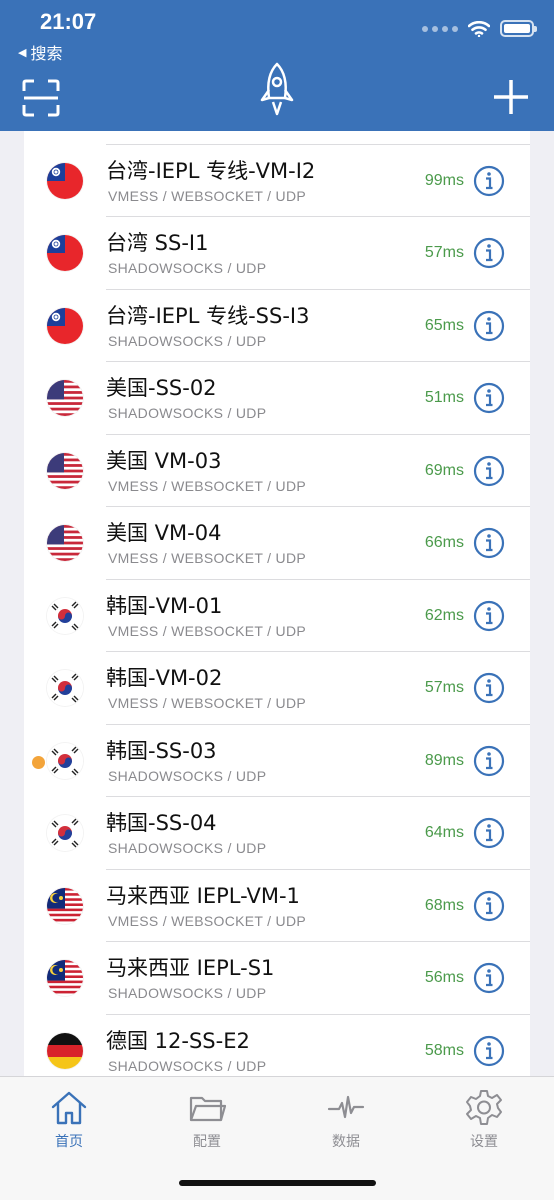 The height and width of the screenshot is (1200, 554). What do you see at coordinates (484, 1142) in the screenshot?
I see `tab-label: 设置` at bounding box center [484, 1142].